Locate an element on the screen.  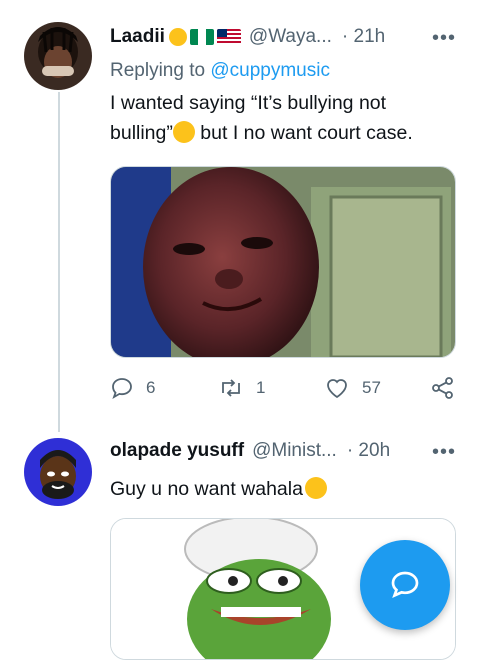
emoji-icon is located at coordinates (177, 37).